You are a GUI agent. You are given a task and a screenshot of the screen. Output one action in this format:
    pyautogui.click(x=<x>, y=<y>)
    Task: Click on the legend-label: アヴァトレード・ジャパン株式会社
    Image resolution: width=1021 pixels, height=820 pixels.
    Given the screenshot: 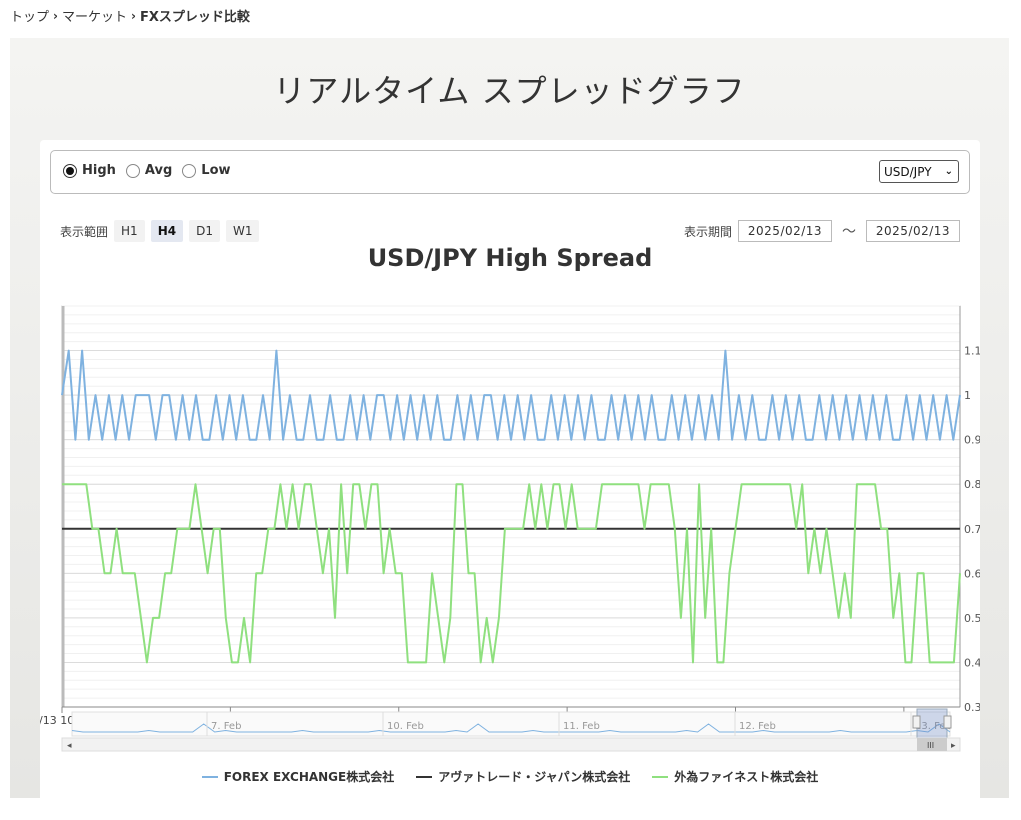 What is the action you would take?
    pyautogui.click(x=534, y=777)
    